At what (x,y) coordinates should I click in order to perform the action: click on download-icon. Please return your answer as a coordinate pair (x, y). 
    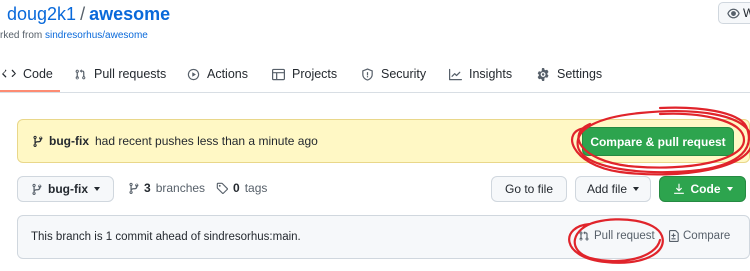
    Looking at the image, I should click on (678, 188).